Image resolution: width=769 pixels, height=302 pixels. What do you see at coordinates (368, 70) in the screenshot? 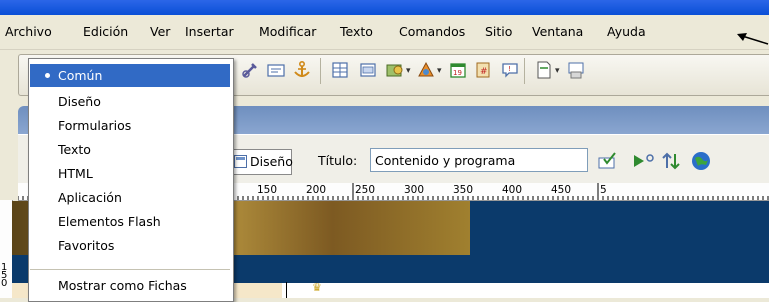
I see `layer-icon` at bounding box center [368, 70].